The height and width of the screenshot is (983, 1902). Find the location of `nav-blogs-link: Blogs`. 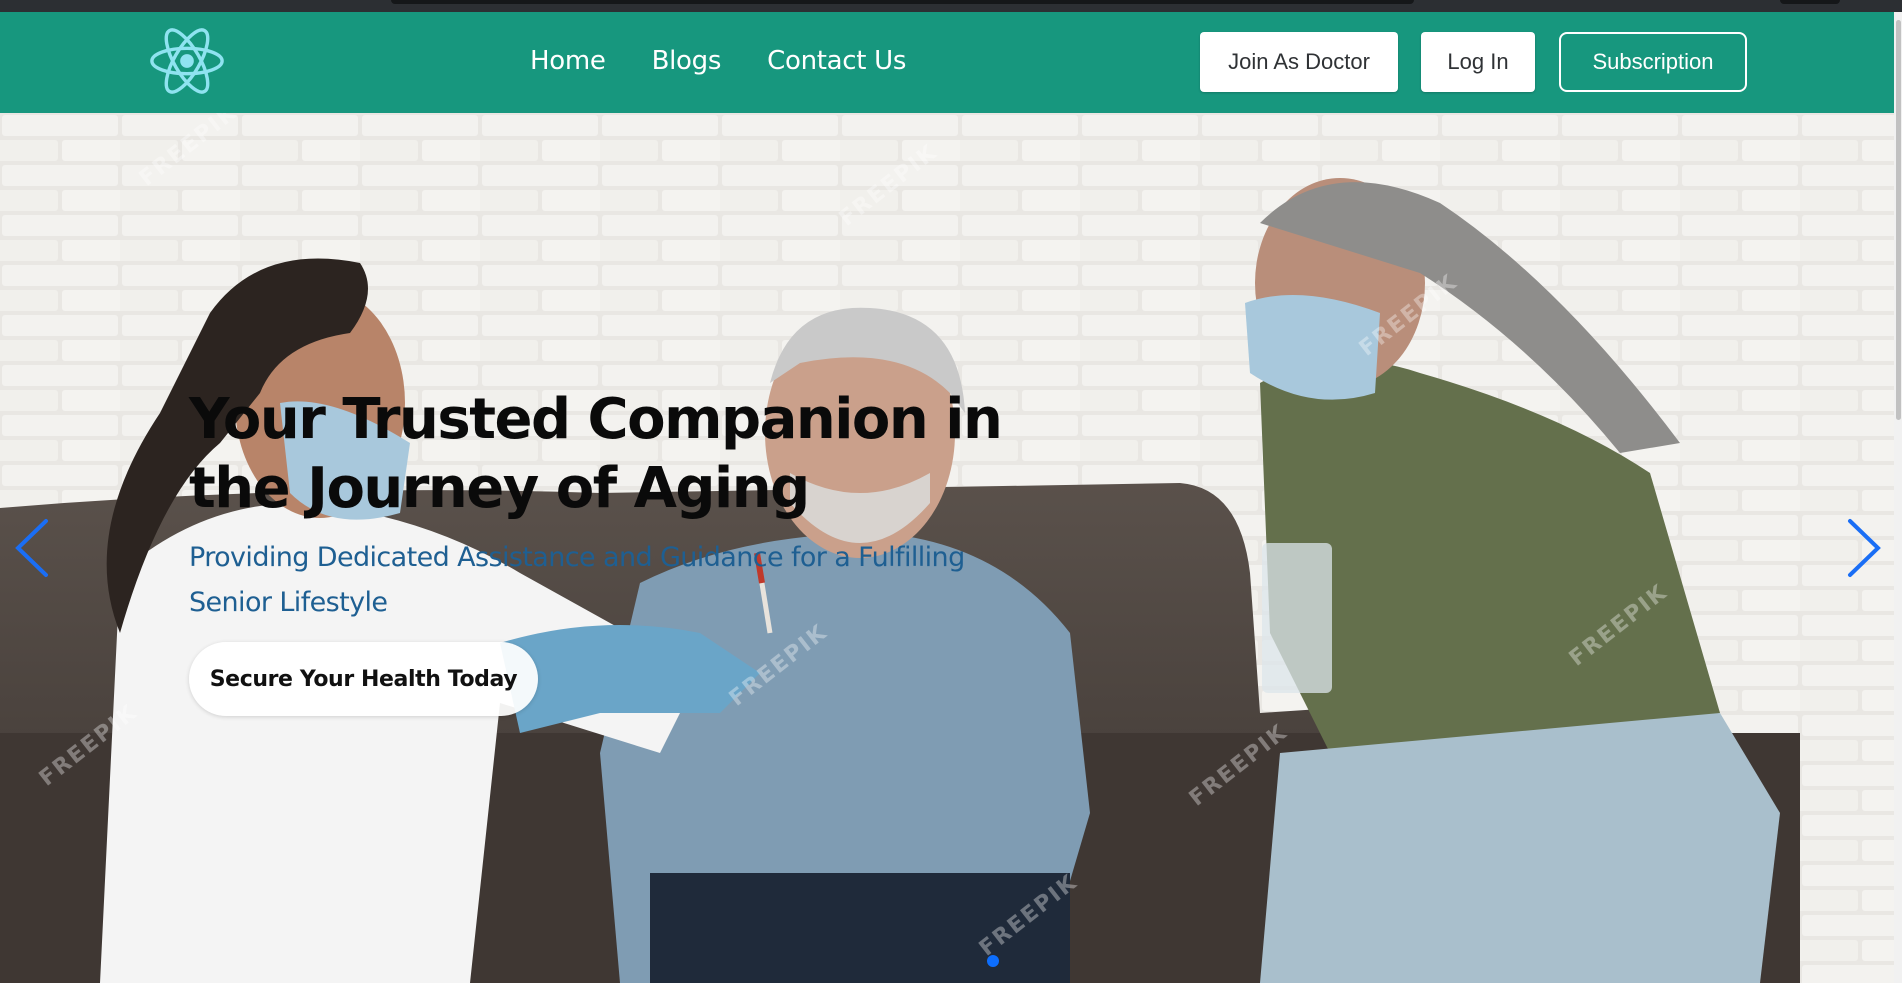

nav-blogs-link: Blogs is located at coordinates (687, 61).